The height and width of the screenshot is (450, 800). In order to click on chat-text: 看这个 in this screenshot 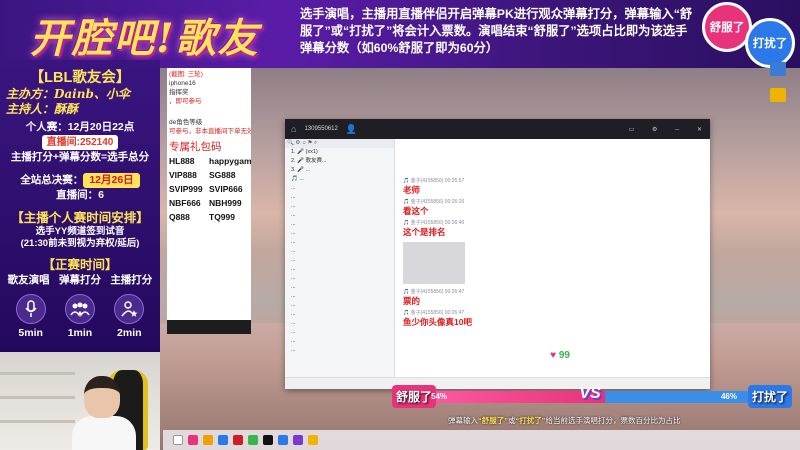, I will do `click(416, 211)`.